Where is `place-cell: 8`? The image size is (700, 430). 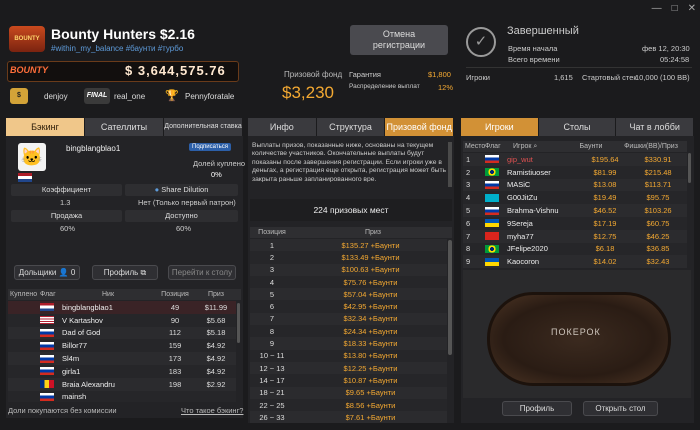 place-cell: 8 is located at coordinates (468, 249).